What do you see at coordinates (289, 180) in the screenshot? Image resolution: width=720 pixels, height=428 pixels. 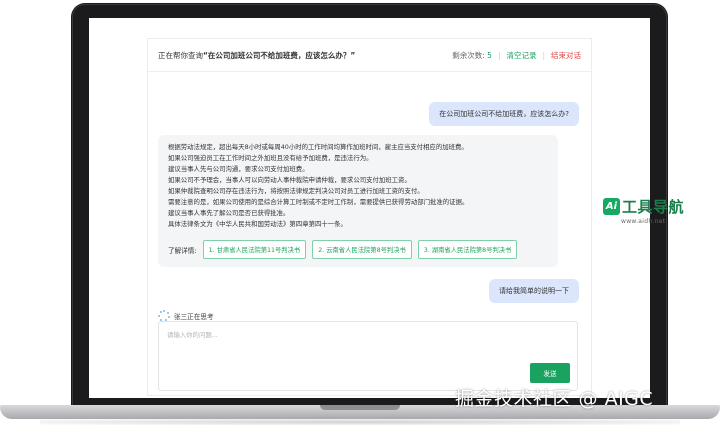 I see `answer-line: 如果公司不予理会，当事人可以向劳动人事仲裁院申请仲裁，要求公司支付加班工资。` at bounding box center [289, 180].